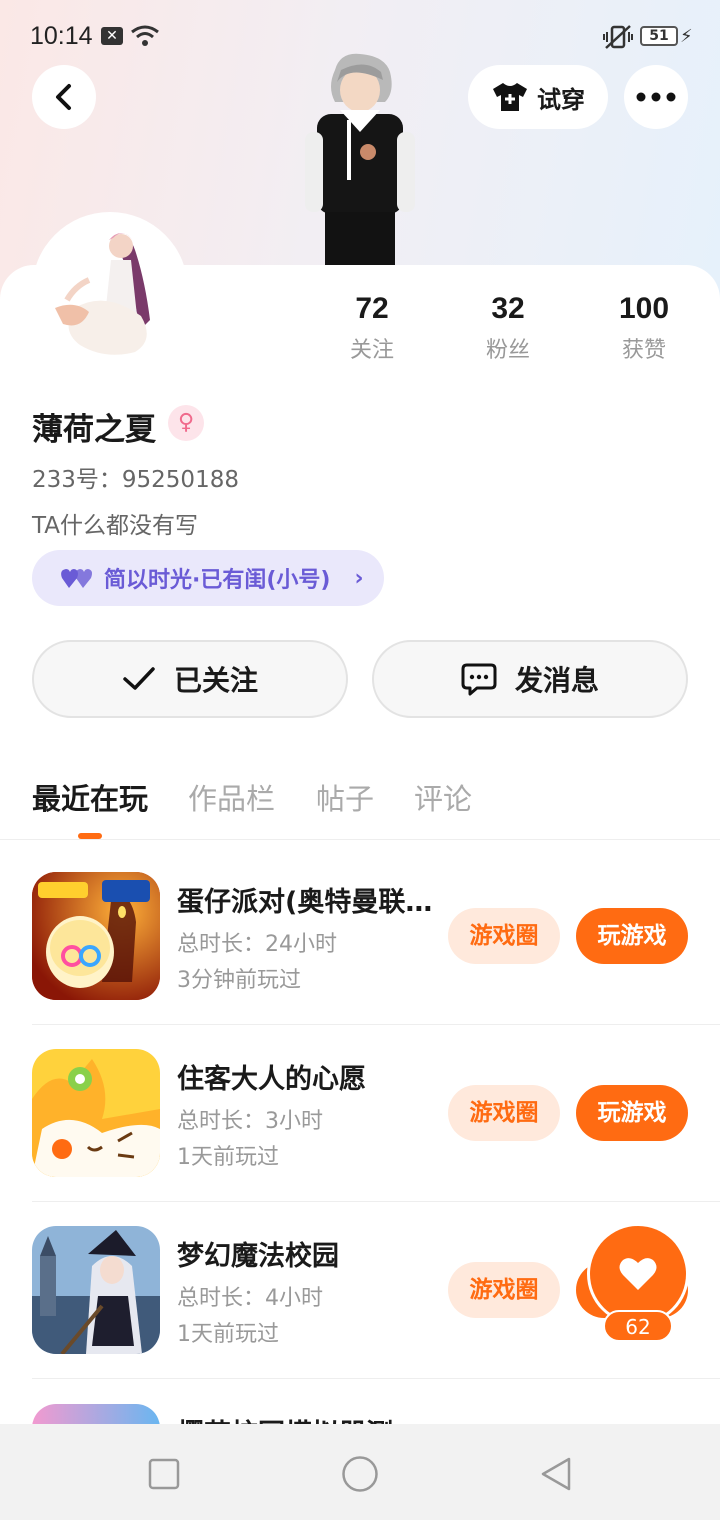  Describe the element at coordinates (659, 36) in the screenshot. I see `battery-icon: 51` at that location.